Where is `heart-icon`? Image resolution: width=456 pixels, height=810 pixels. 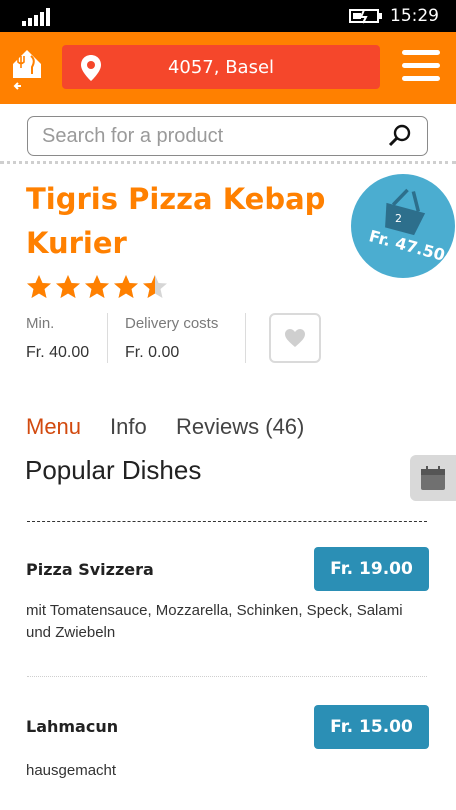 heart-icon is located at coordinates (295, 338).